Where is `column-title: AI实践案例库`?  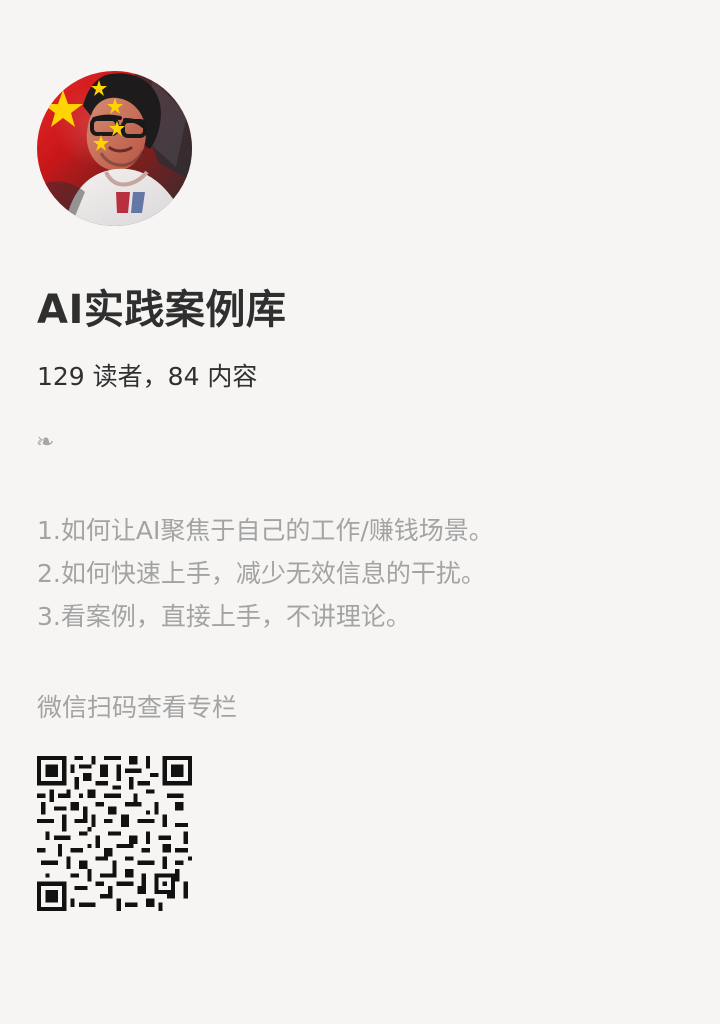
column-title: AI实践案例库 is located at coordinates (162, 310).